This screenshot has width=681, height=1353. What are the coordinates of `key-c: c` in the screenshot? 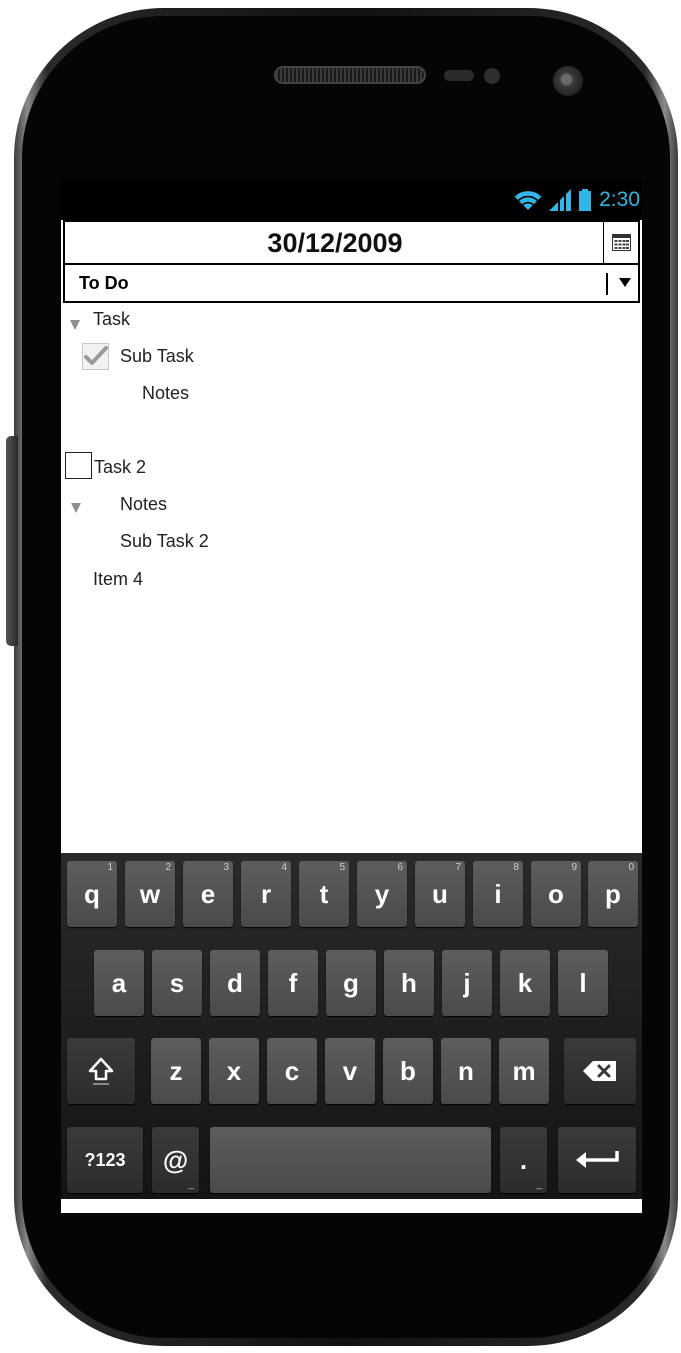 It's located at (292, 1071).